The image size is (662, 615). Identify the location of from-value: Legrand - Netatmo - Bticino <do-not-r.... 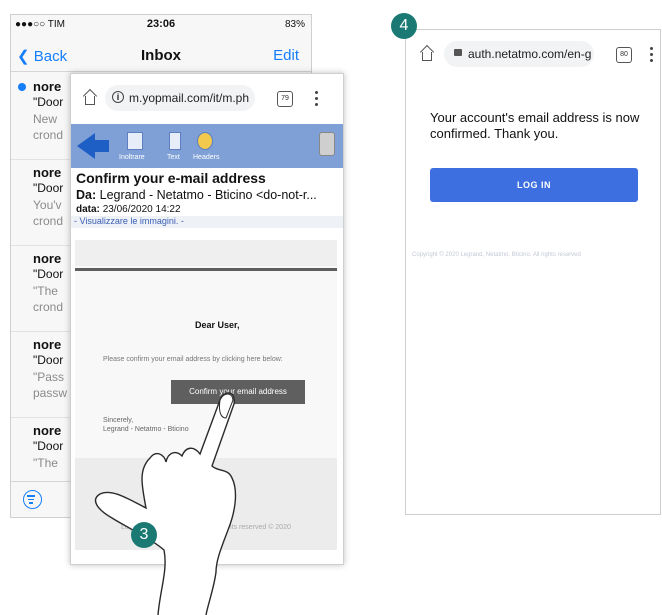
(208, 195).